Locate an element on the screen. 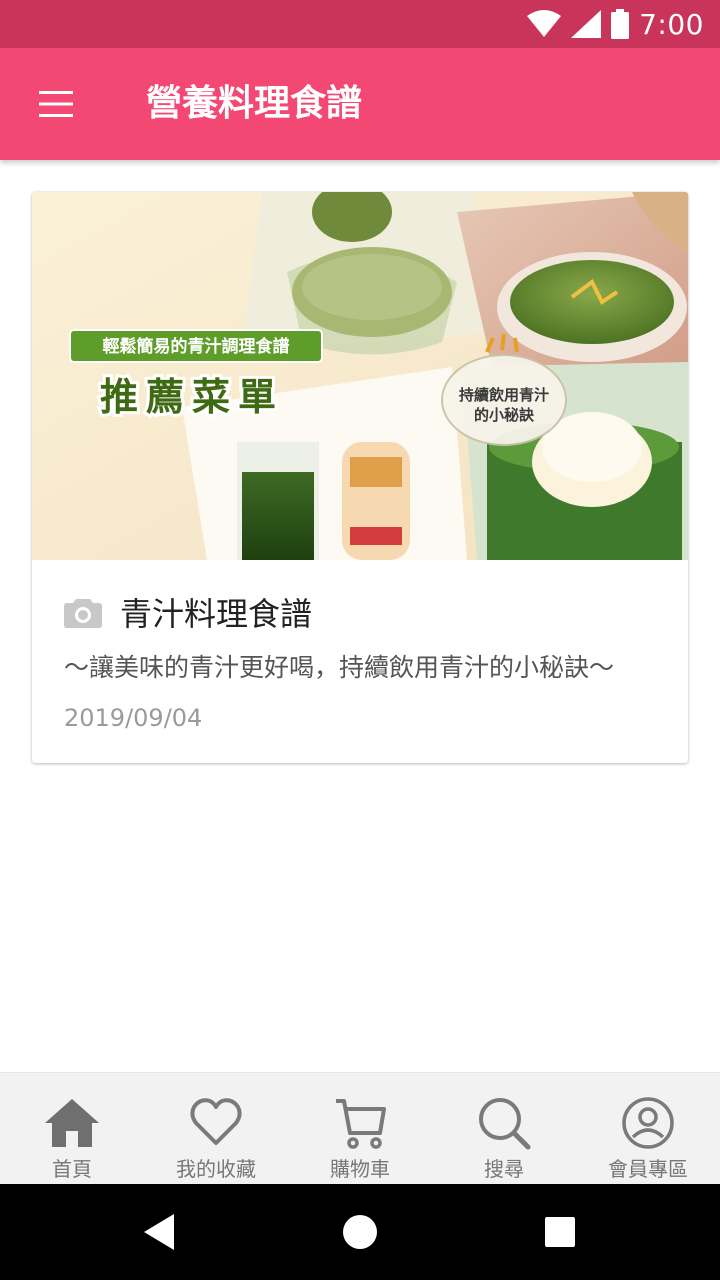  card-title-row: 青汁料理食譜 is located at coordinates (188, 612).